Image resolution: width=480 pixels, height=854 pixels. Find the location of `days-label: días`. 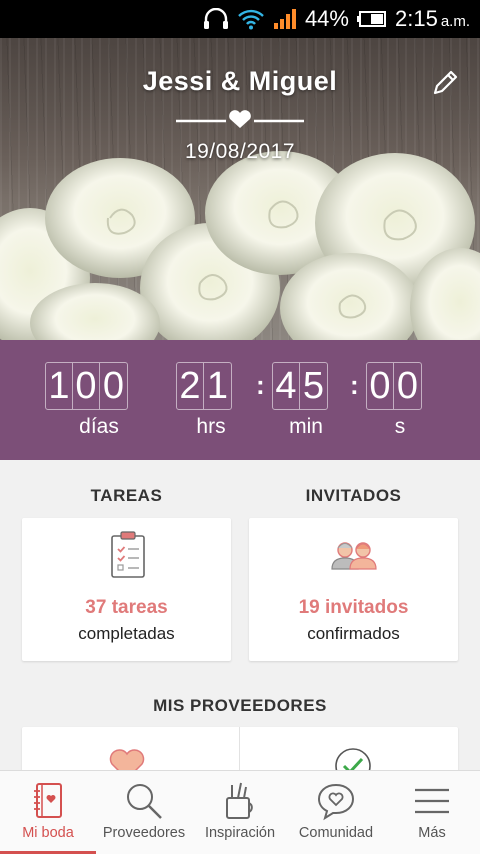

days-label: días is located at coordinates (99, 426).